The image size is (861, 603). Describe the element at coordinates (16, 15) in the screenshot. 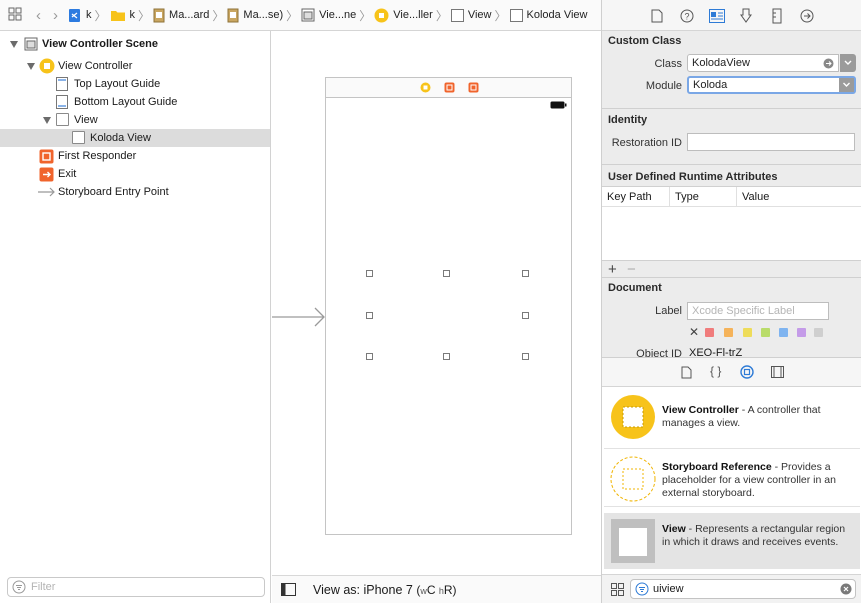

I see `related-items-icon` at that location.